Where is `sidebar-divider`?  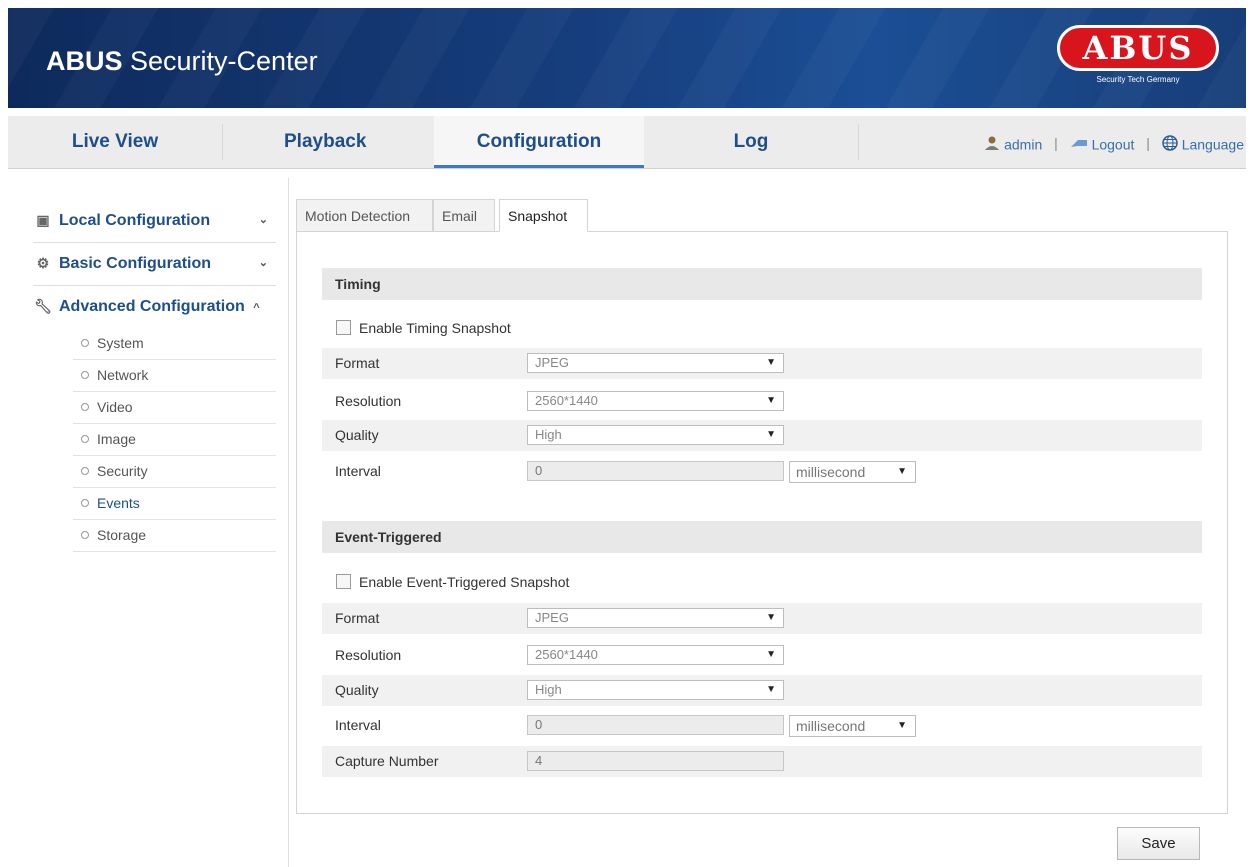 sidebar-divider is located at coordinates (288, 522).